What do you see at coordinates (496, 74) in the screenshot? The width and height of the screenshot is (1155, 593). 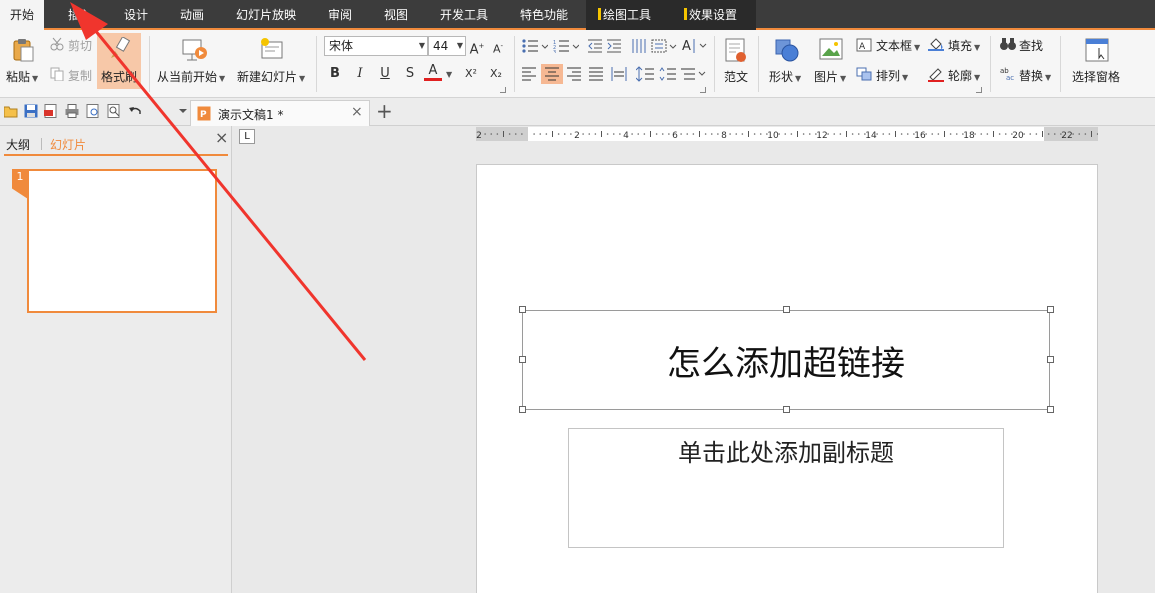 I see `subscript-button: X₂` at bounding box center [496, 74].